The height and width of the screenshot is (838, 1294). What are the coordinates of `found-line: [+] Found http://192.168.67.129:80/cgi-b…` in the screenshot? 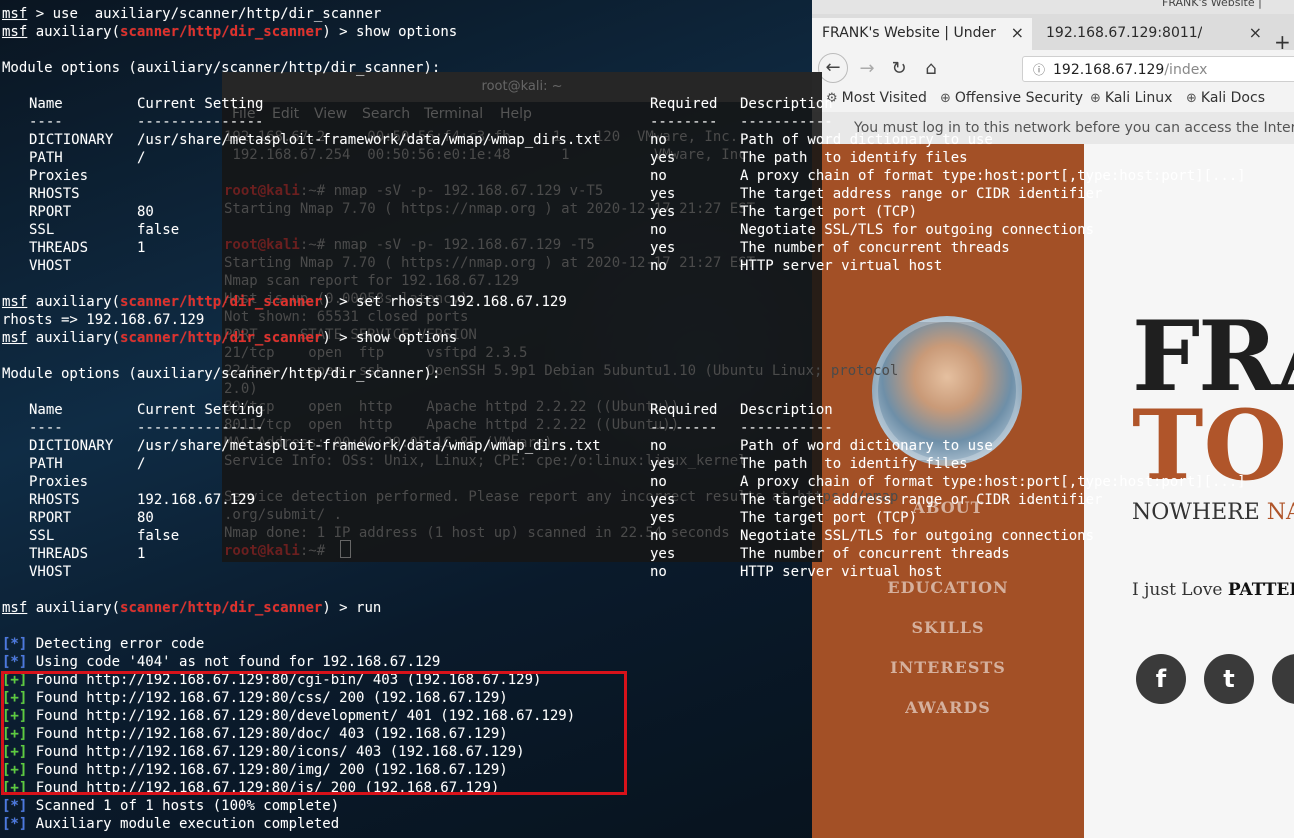 It's located at (271, 680).